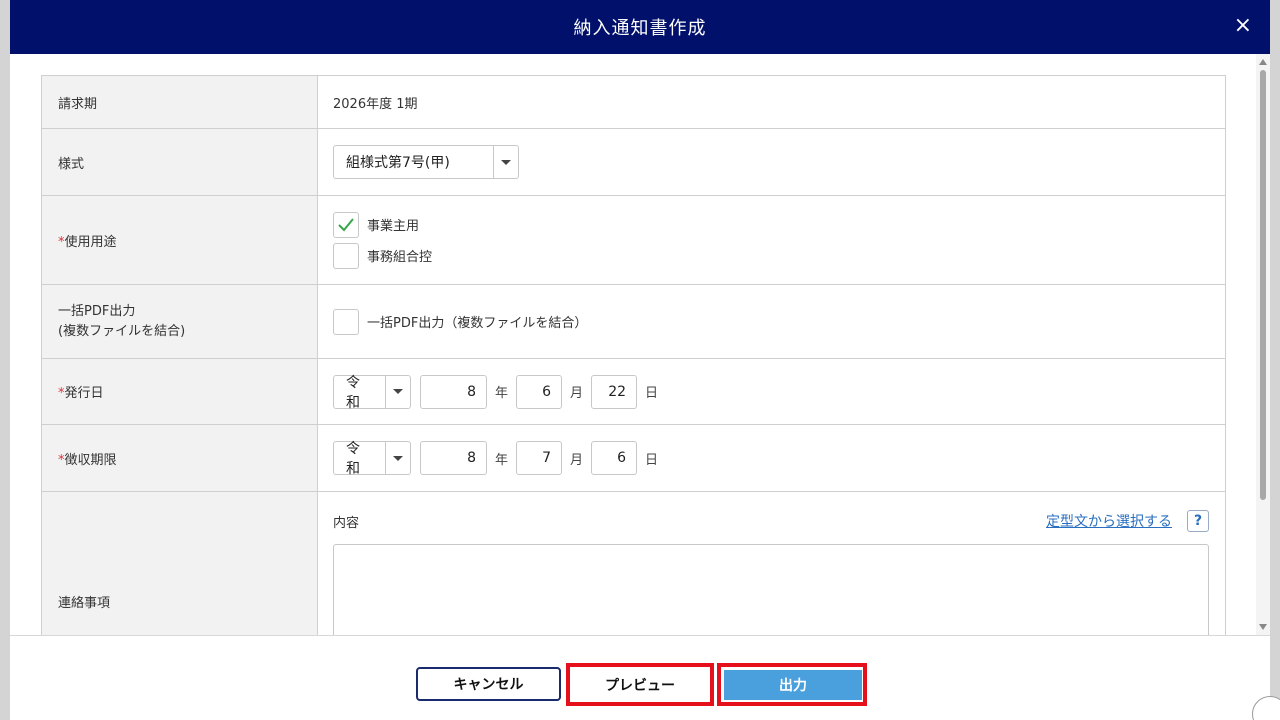 Image resolution: width=1280 pixels, height=720 pixels. What do you see at coordinates (453, 391) in the screenshot?
I see `issue-year-input: 8` at bounding box center [453, 391].